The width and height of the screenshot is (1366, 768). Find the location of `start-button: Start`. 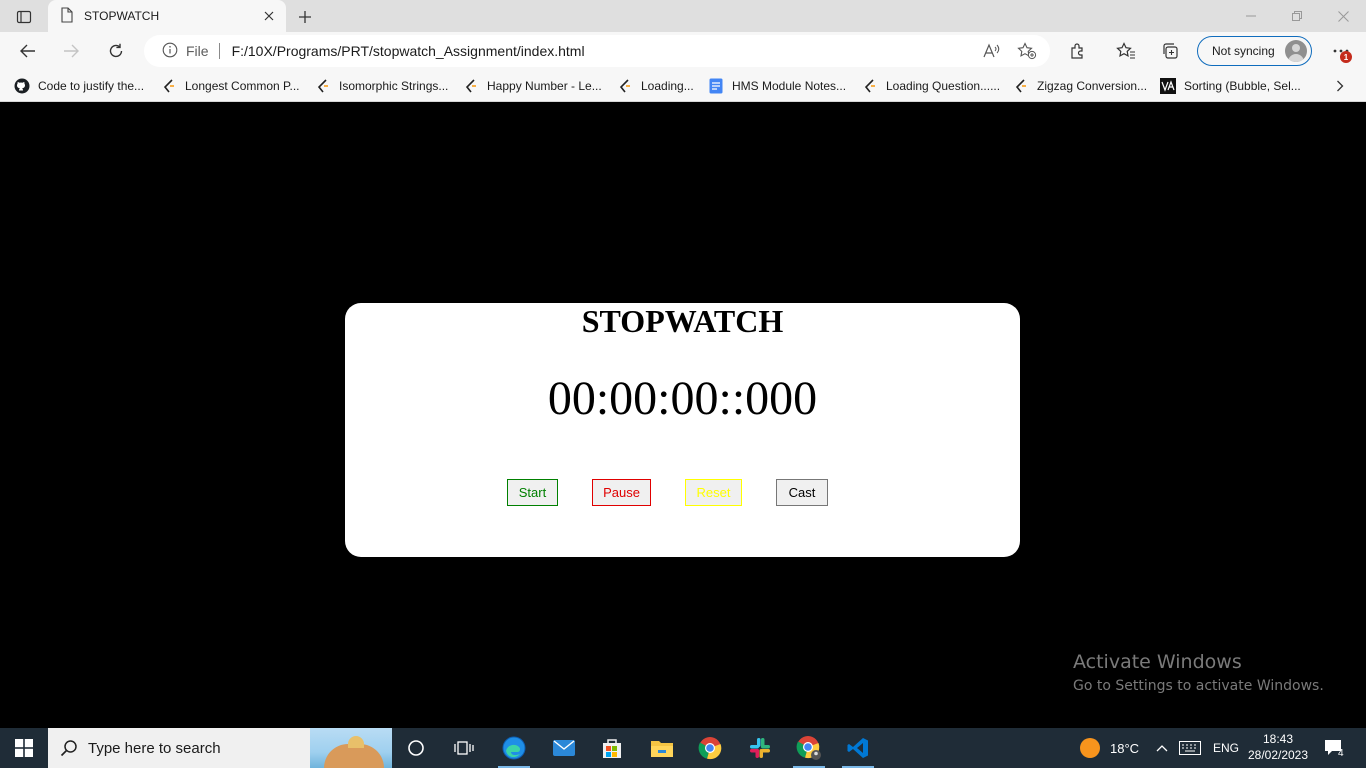

start-button: Start is located at coordinates (532, 492).